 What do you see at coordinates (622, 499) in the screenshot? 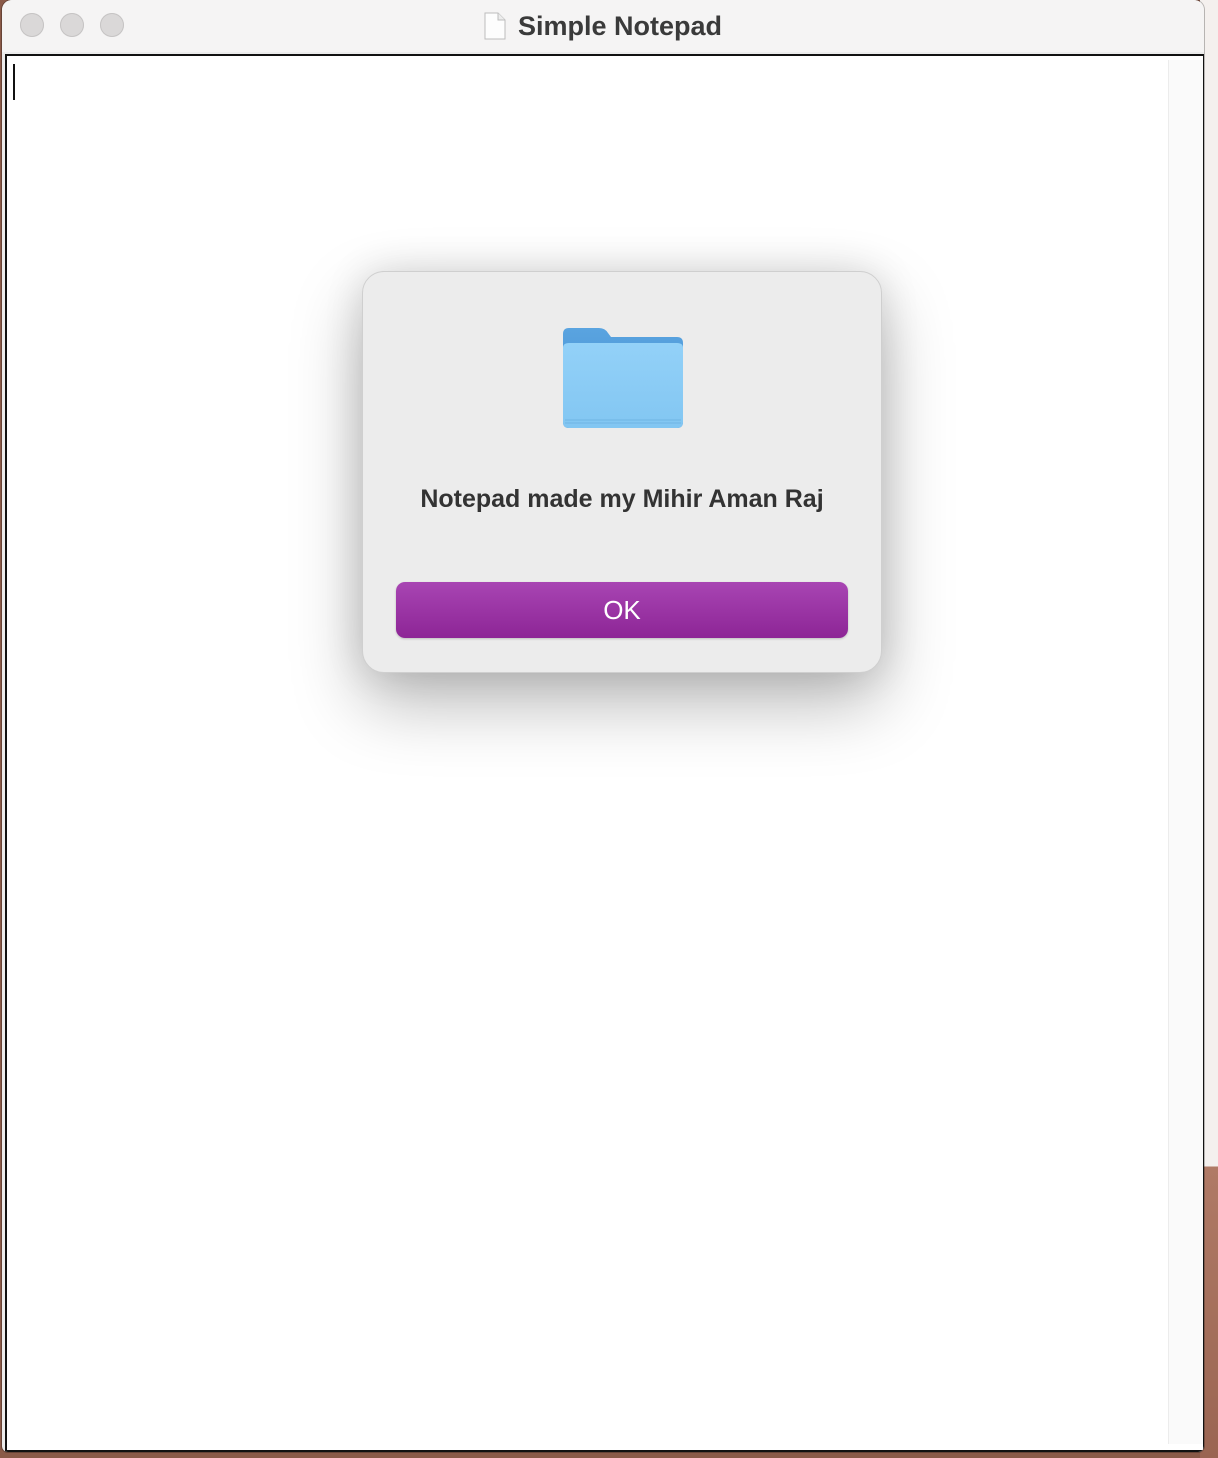
I see `dialog-message: Notepad made my Mihir Aman Raj` at bounding box center [622, 499].